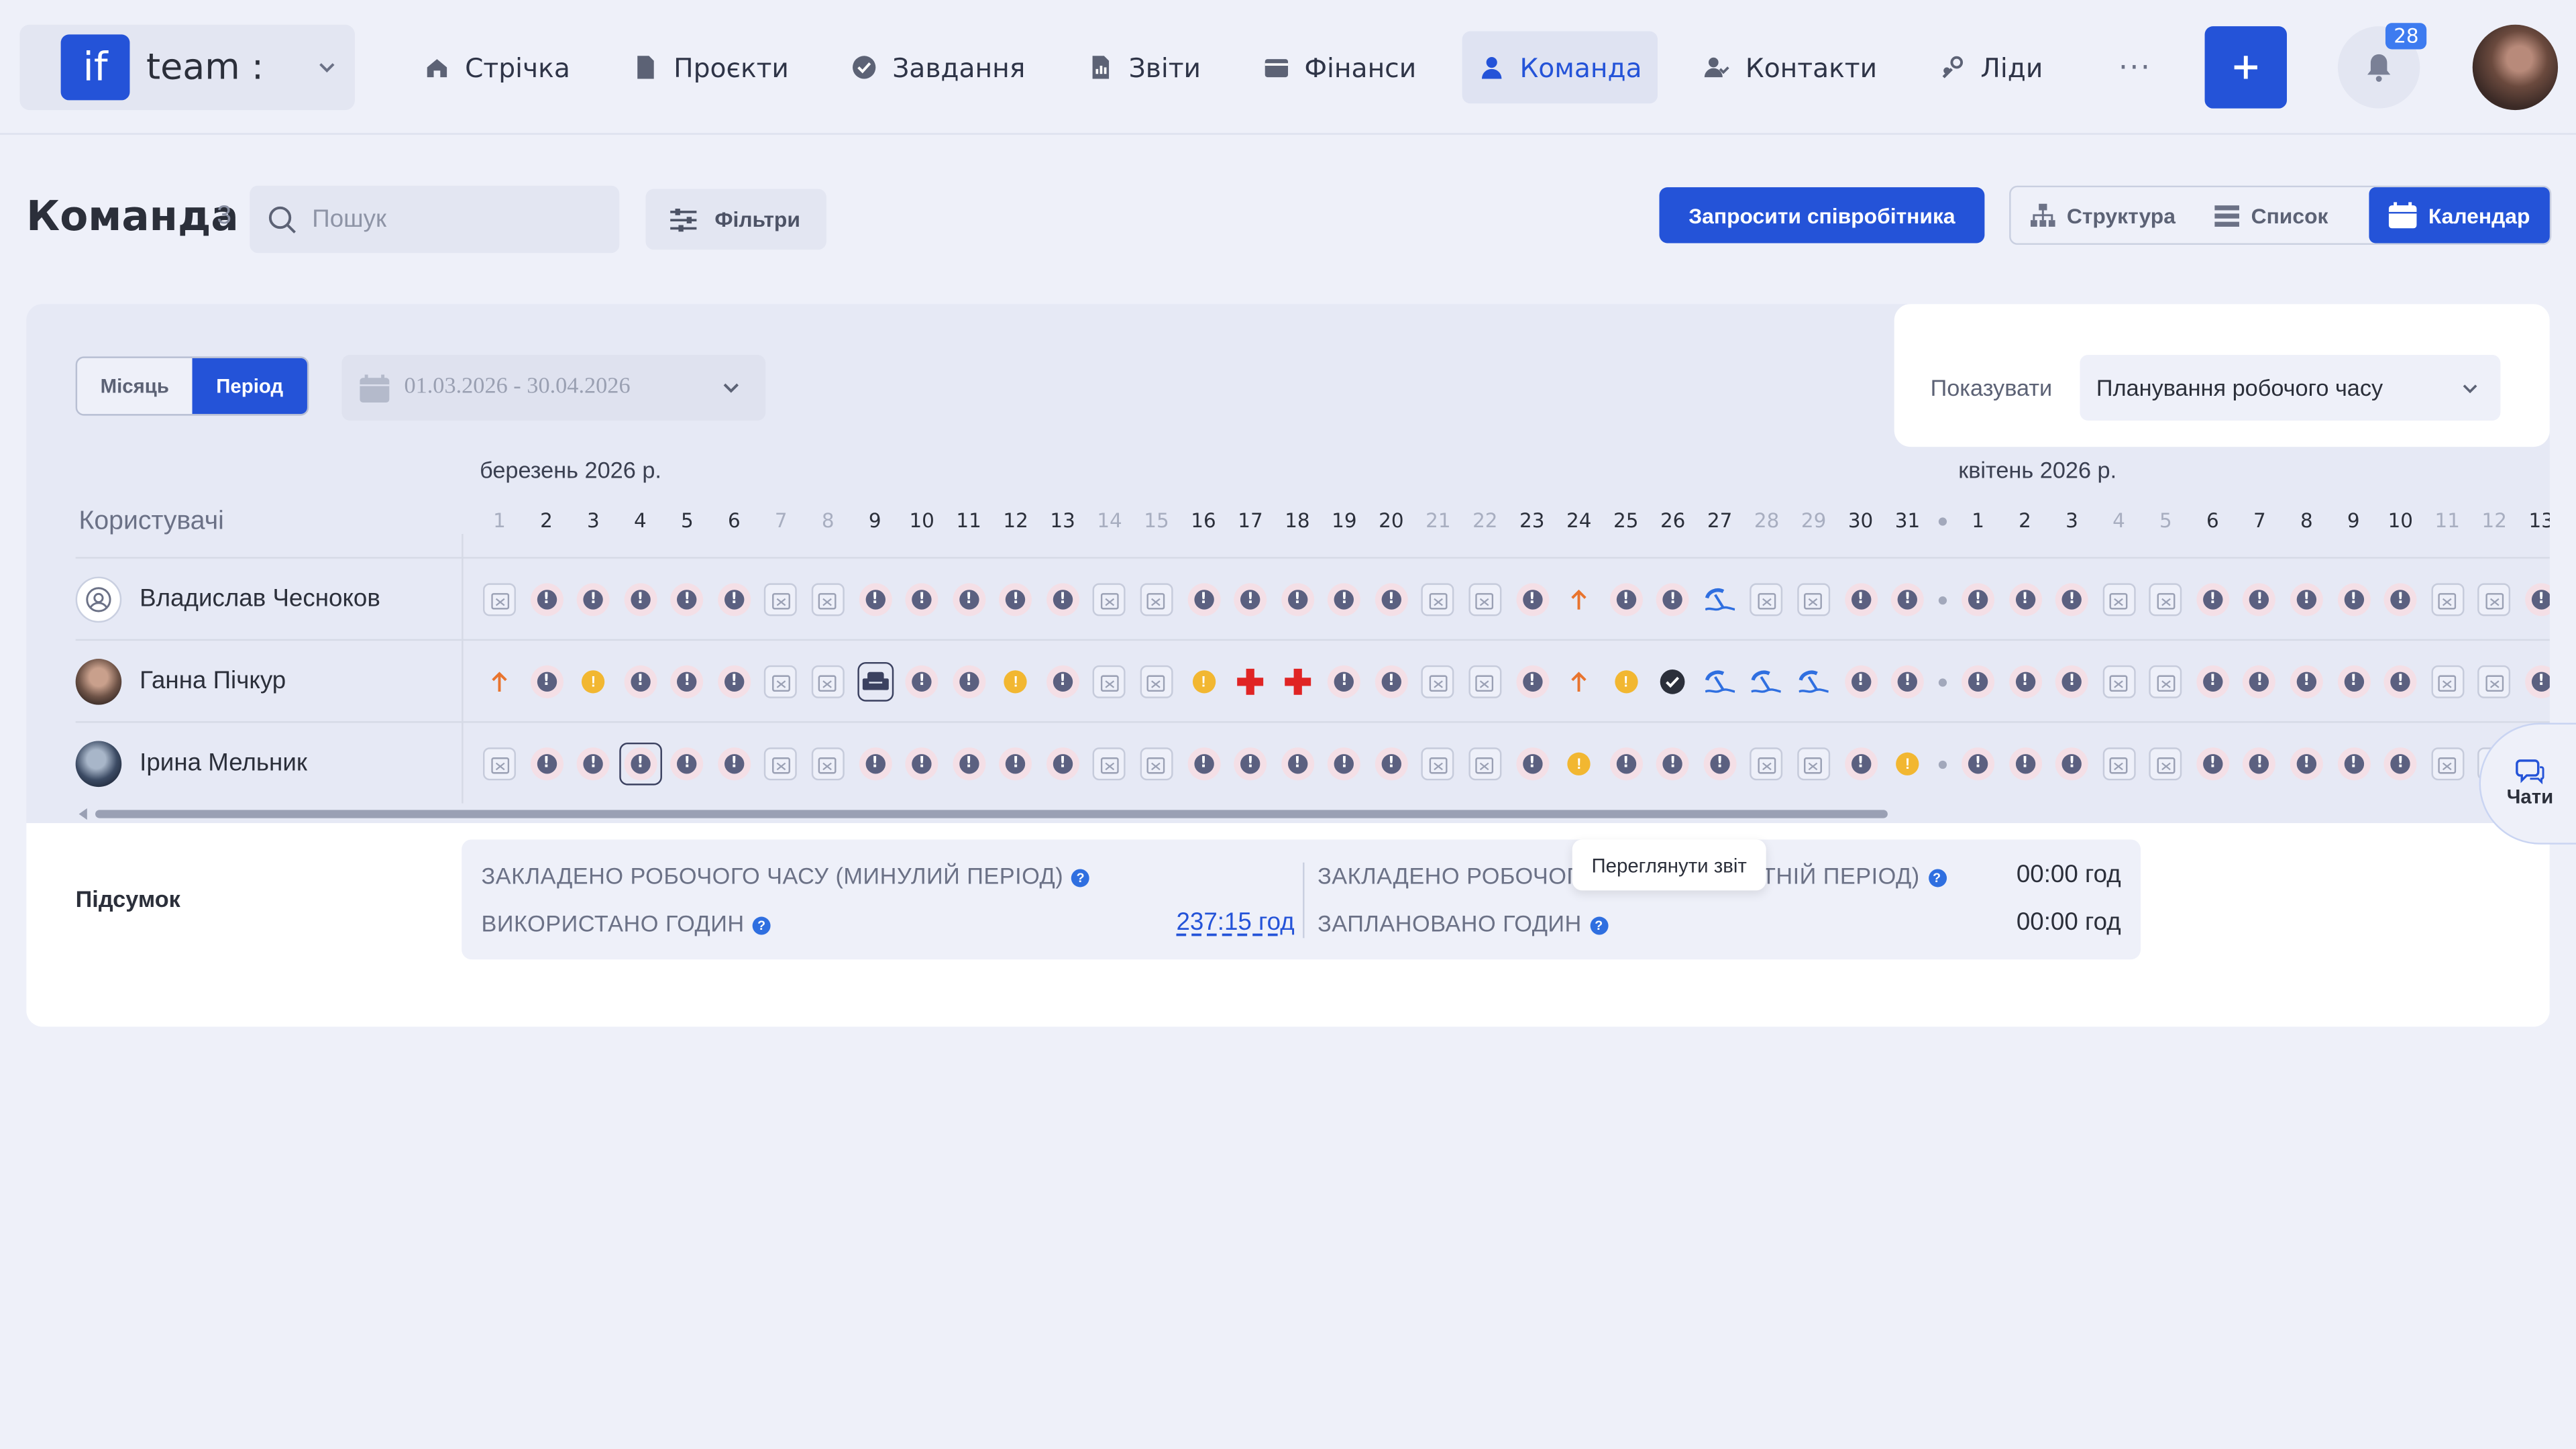  Describe the element at coordinates (134, 386) in the screenshot. I see `mode-month-button: Місяць` at that location.